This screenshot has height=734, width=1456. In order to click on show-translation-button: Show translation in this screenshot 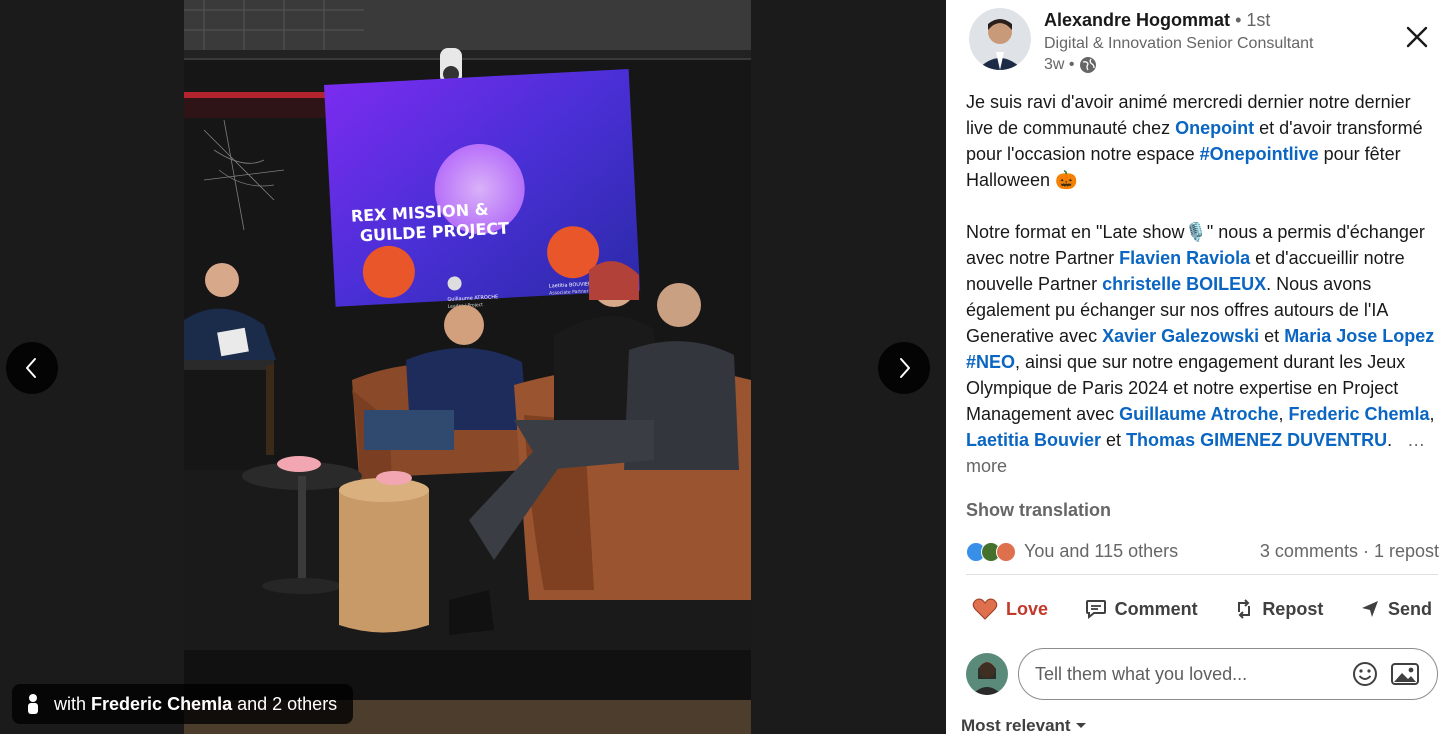, I will do `click(1038, 510)`.